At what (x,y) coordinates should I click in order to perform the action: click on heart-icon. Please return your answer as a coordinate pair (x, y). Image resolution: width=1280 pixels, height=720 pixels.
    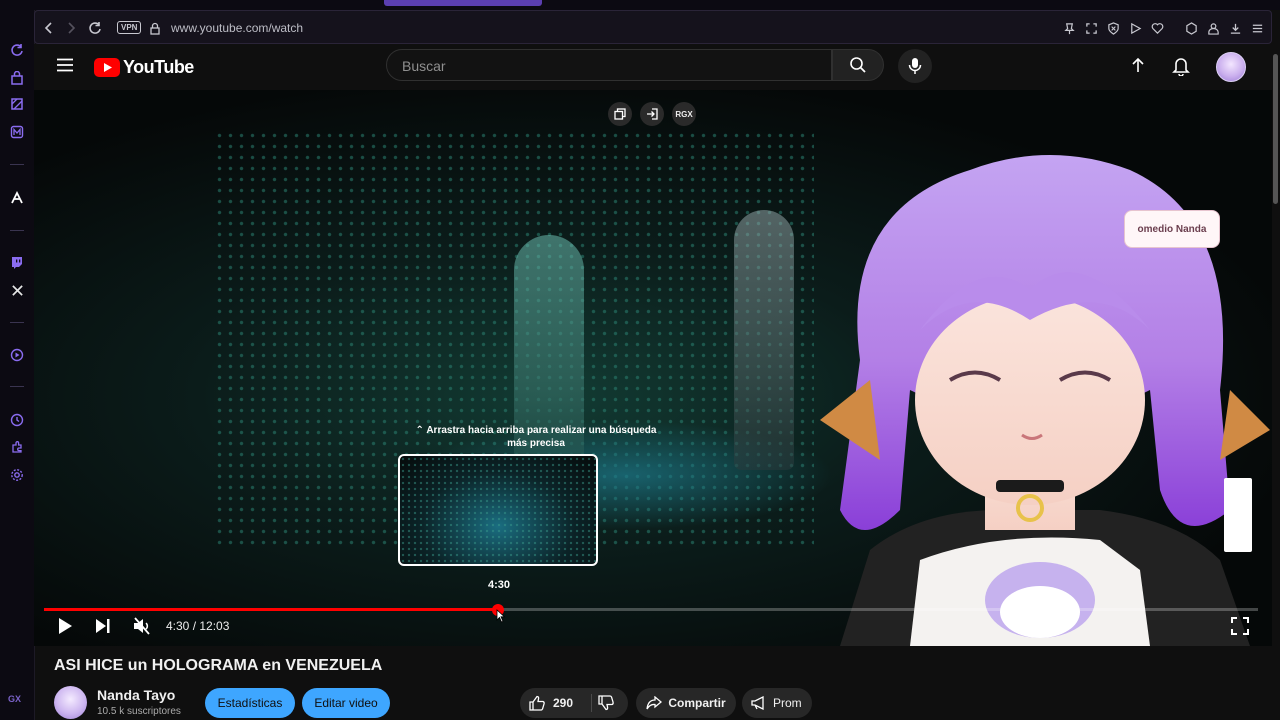
    Looking at the image, I should click on (1157, 28).